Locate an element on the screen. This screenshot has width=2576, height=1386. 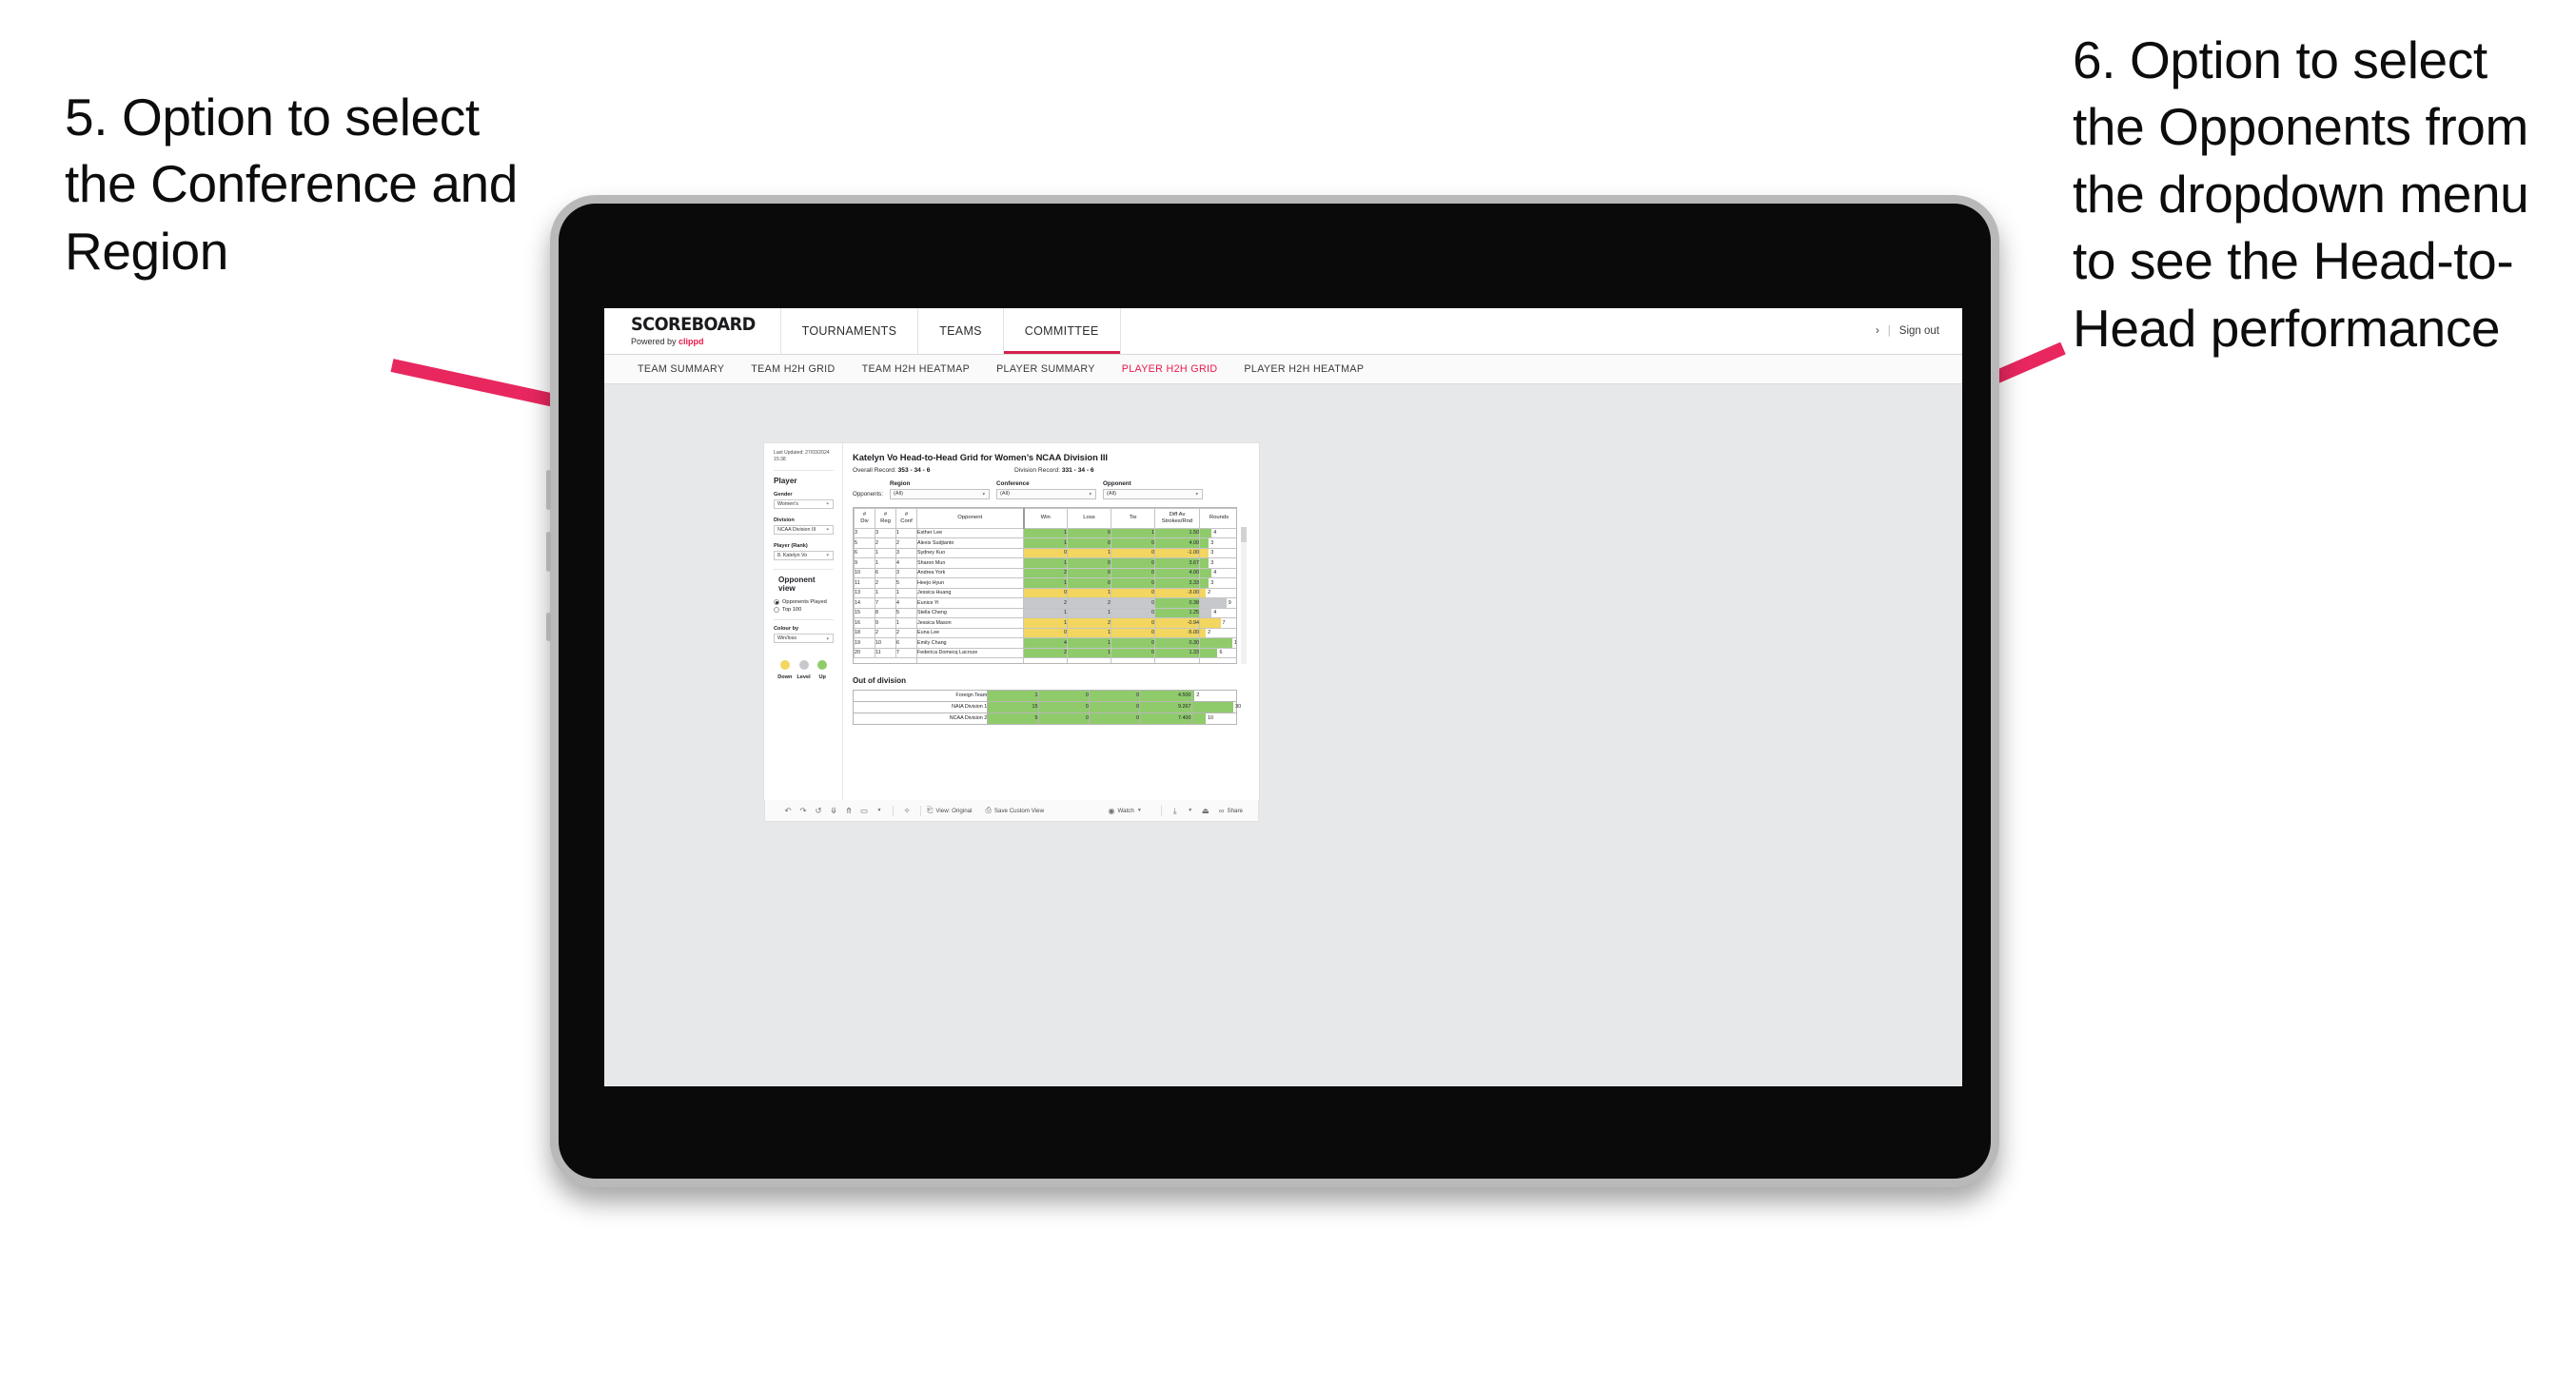
clippd-brand-label: clippd is located at coordinates (691, 341).